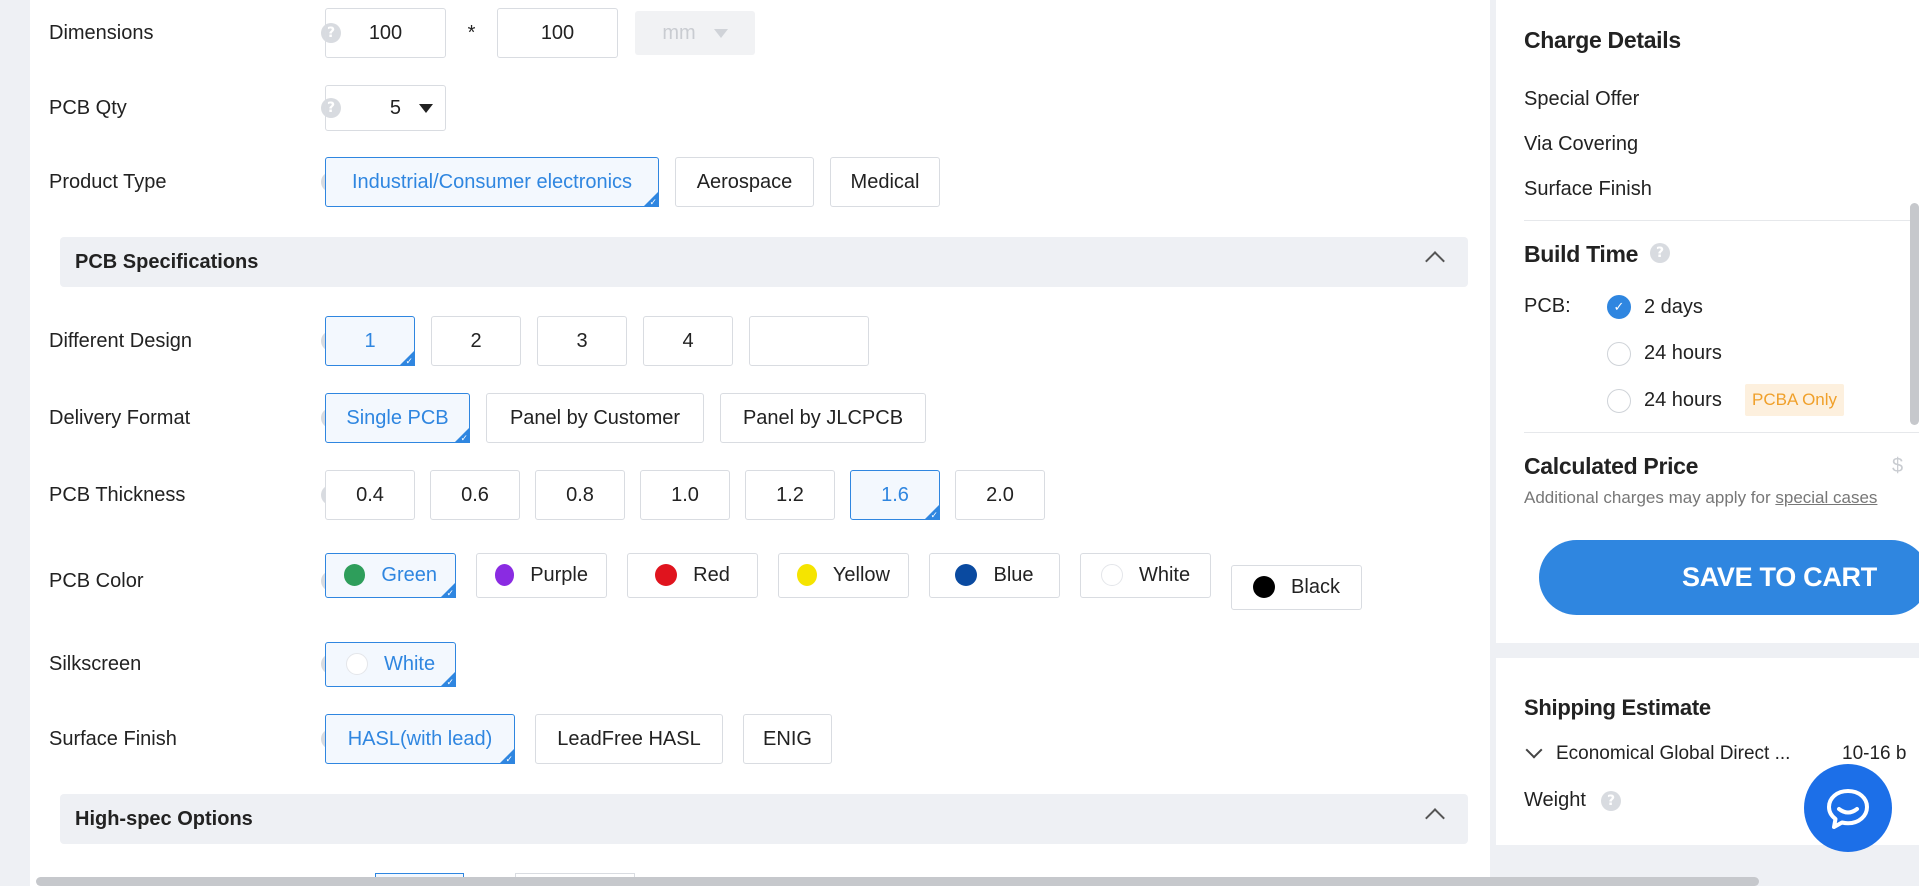 The height and width of the screenshot is (886, 1919). Describe the element at coordinates (1547, 306) in the screenshot. I see `build-time-pcb-label: PCB:` at that location.